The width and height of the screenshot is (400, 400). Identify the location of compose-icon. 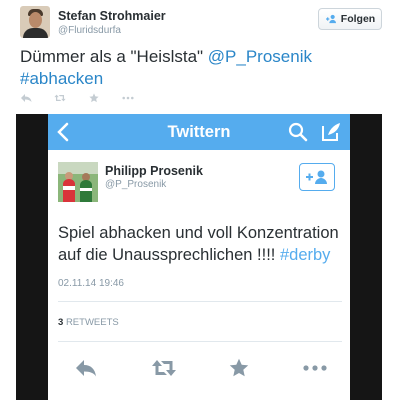
(331, 132).